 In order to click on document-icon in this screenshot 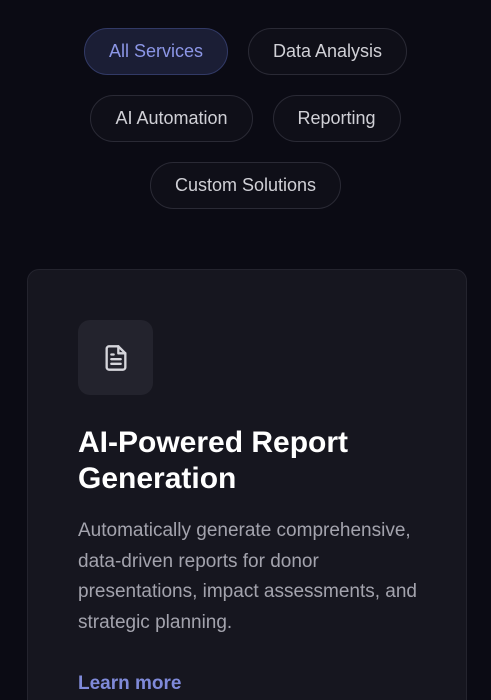, I will do `click(116, 357)`.